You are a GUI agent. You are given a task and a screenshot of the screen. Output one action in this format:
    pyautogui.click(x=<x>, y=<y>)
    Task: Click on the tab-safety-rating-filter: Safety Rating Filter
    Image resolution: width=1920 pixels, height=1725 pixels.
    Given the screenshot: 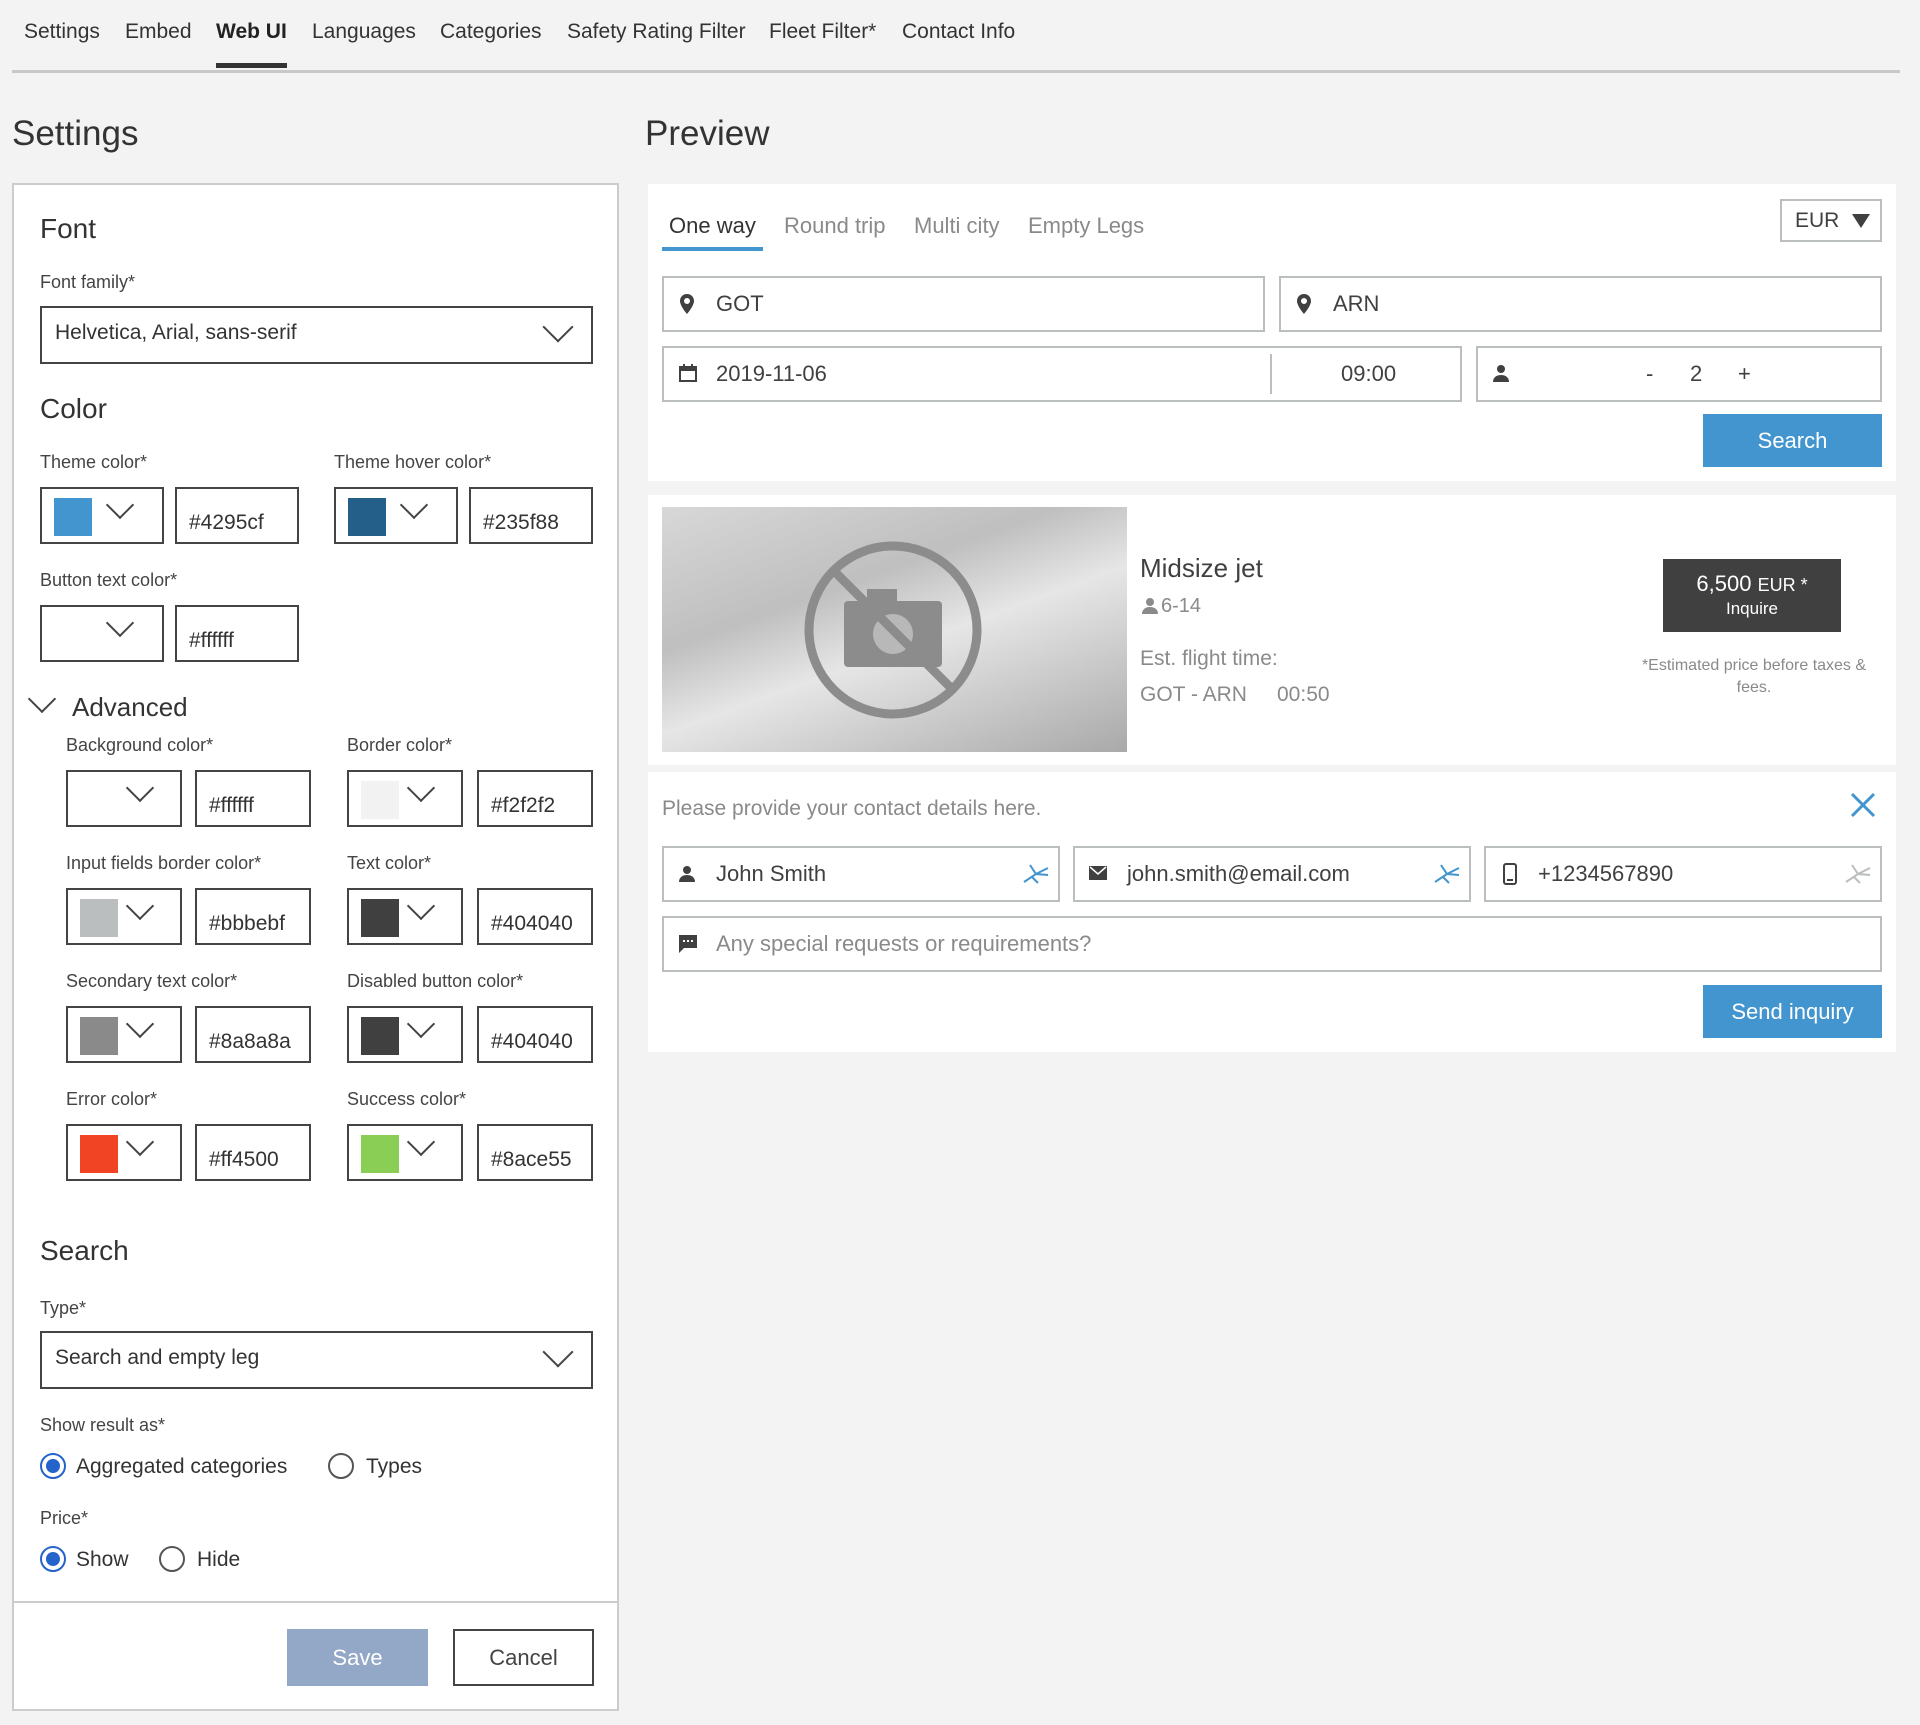 What is the action you would take?
    pyautogui.click(x=656, y=32)
    